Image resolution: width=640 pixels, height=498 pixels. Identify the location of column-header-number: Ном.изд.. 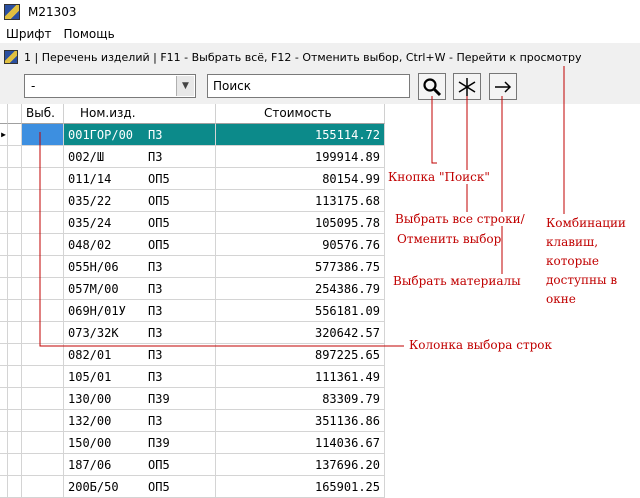
(140, 114).